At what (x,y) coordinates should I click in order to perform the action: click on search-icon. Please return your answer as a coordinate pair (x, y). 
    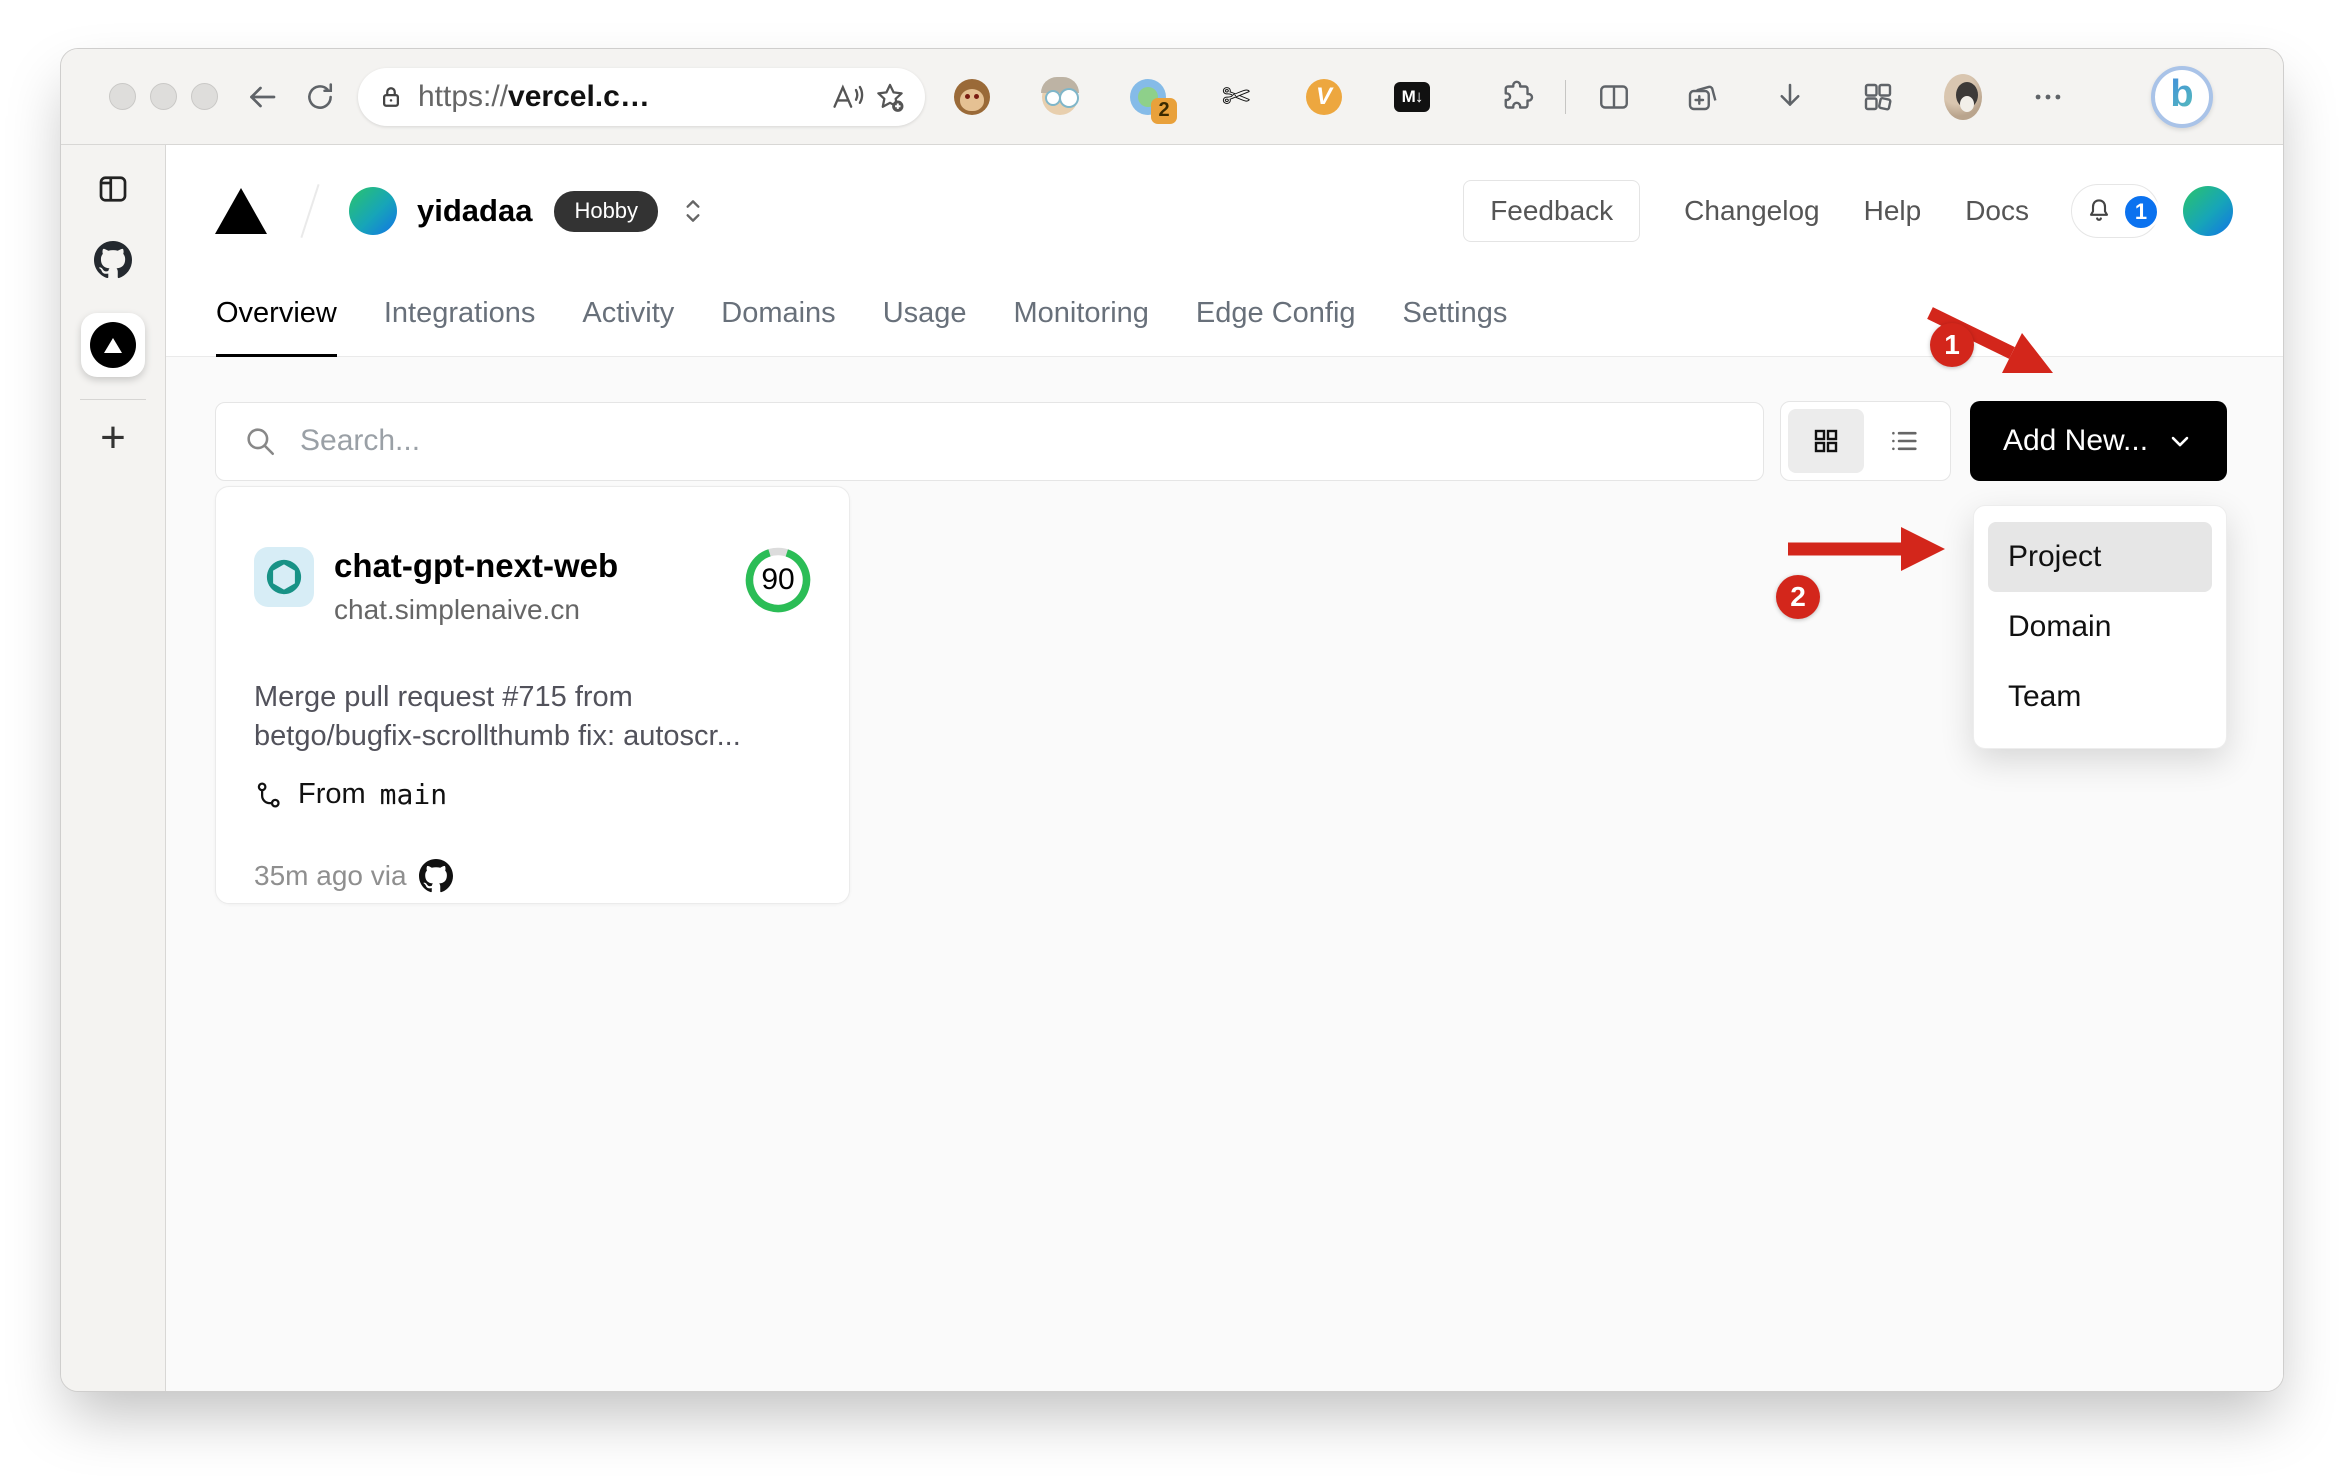
    Looking at the image, I should click on (260, 441).